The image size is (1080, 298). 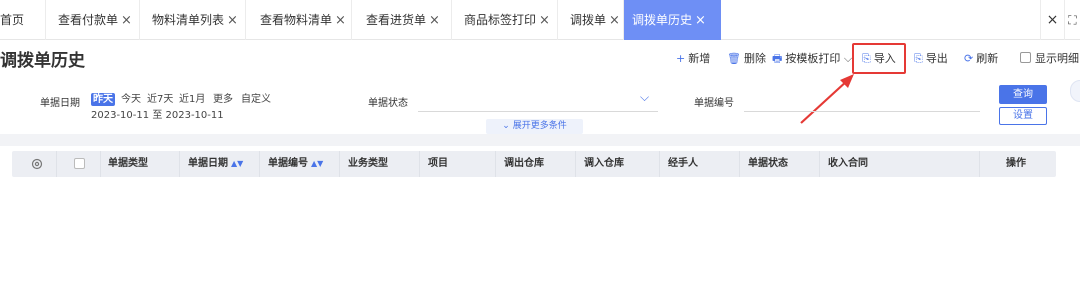 I want to click on column-label: 单据状态, so click(x=768, y=163).